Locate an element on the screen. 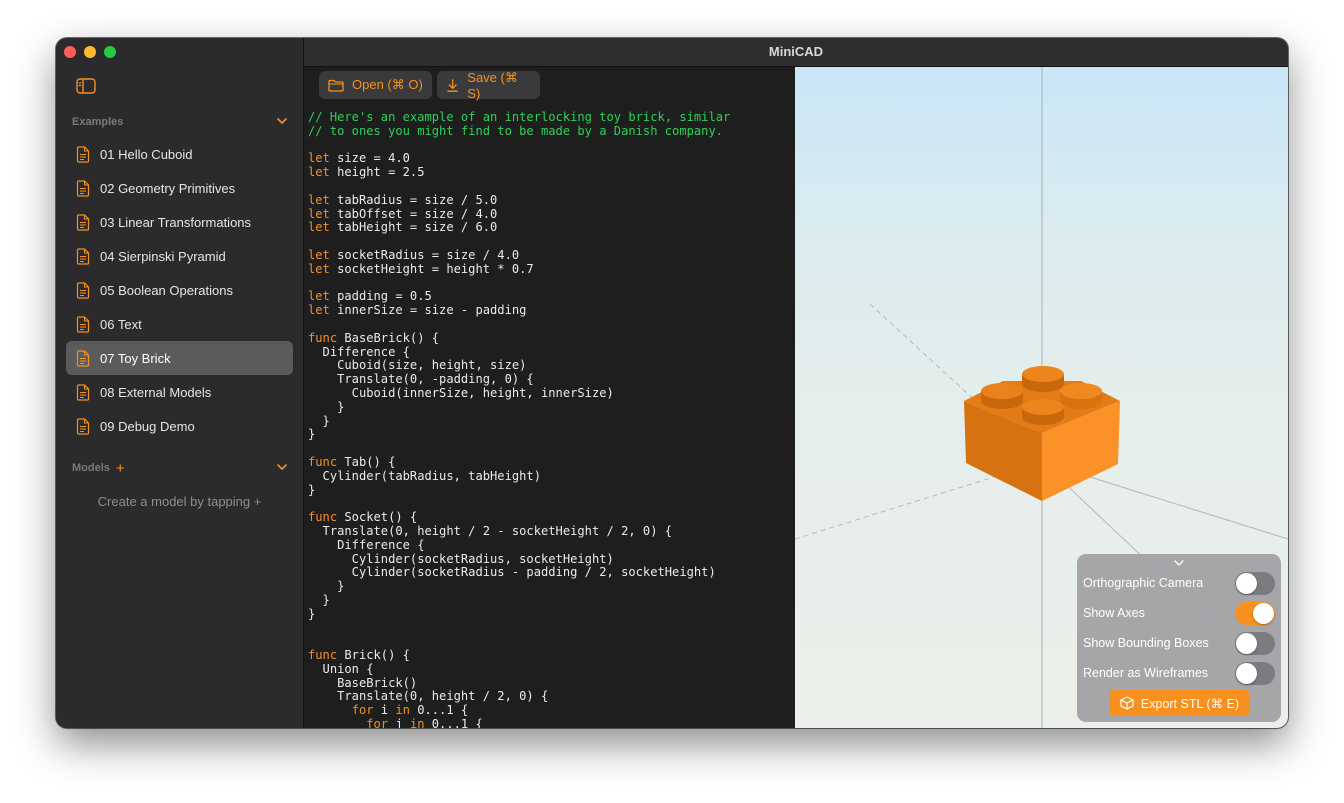  open-button: Open (⌘ O) is located at coordinates (375, 85).